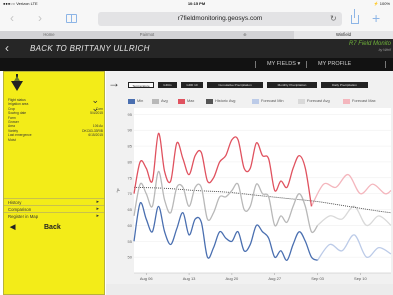  I want to click on y-tick-label: 65, so click(130, 209).